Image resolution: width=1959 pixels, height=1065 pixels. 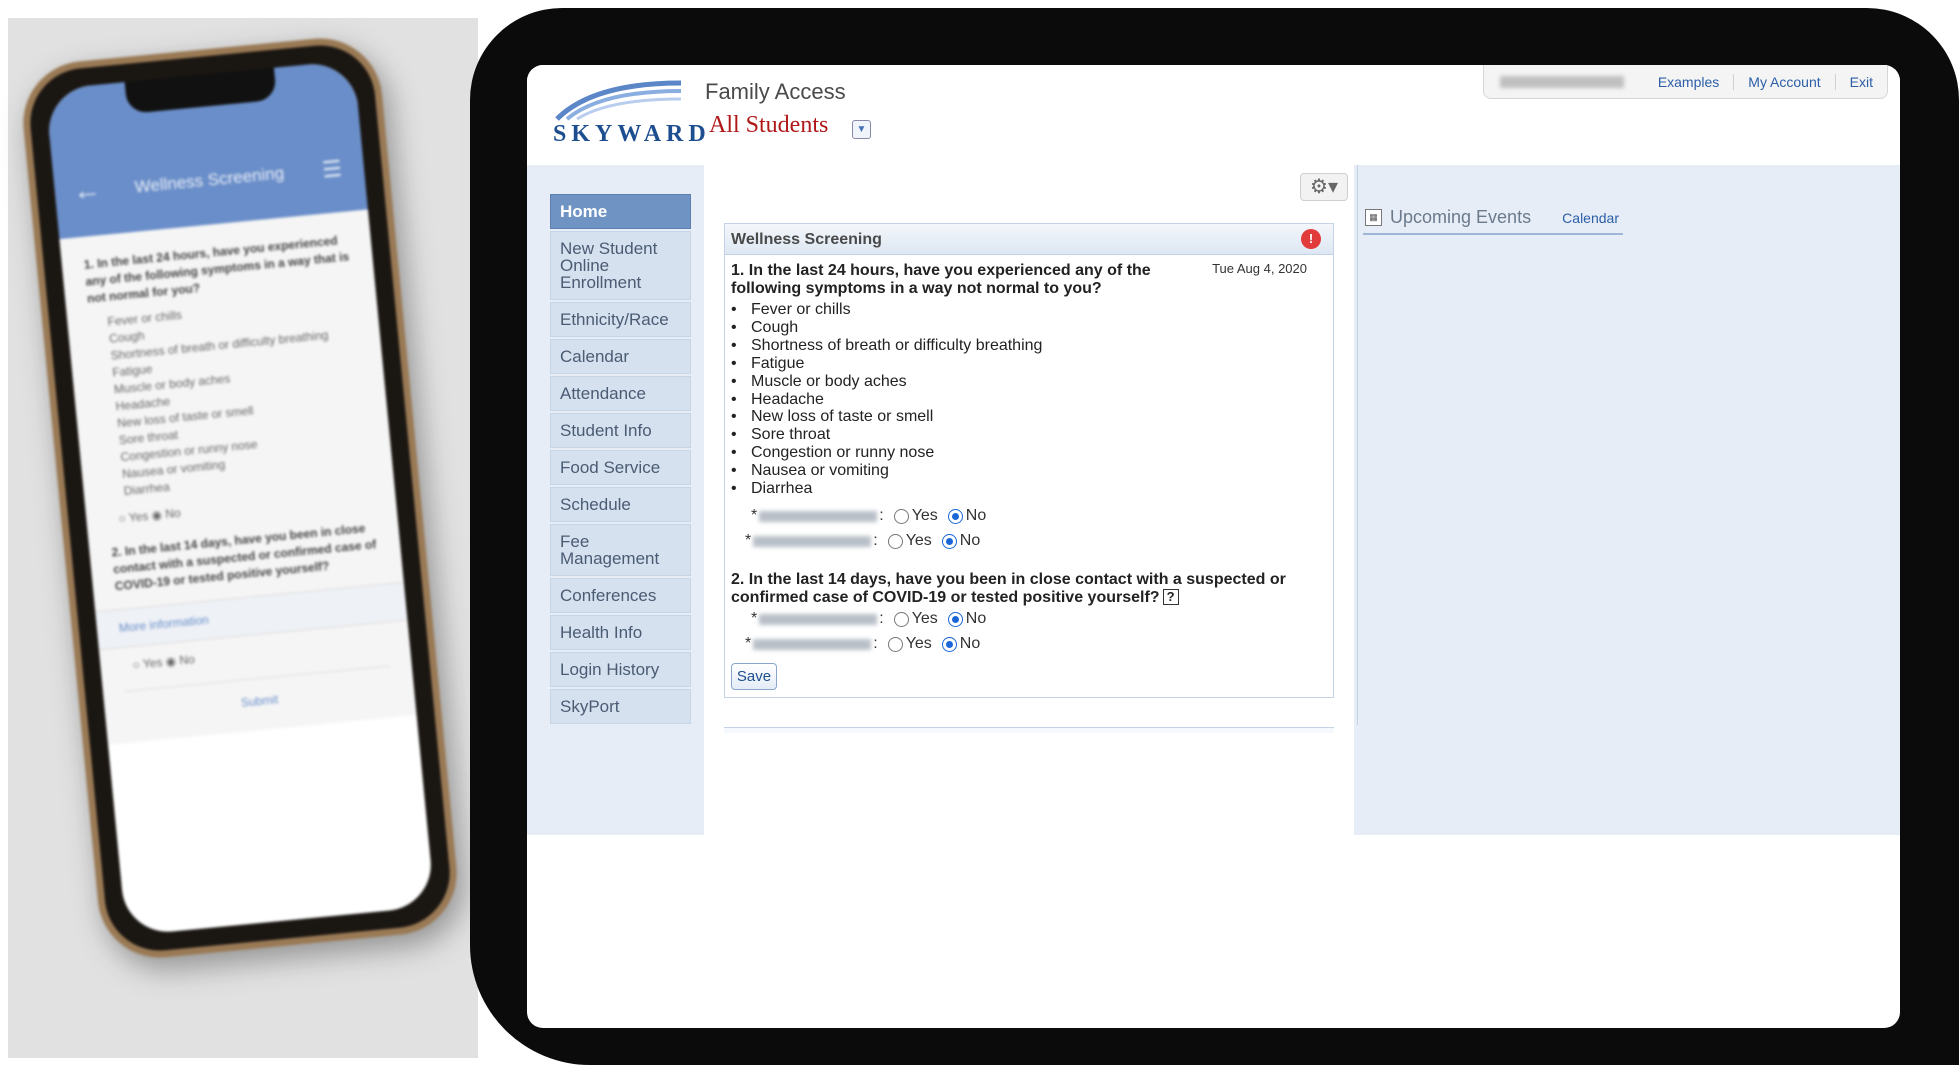 What do you see at coordinates (620, 706) in the screenshot?
I see `sidebar-item-skyport: SkyPort` at bounding box center [620, 706].